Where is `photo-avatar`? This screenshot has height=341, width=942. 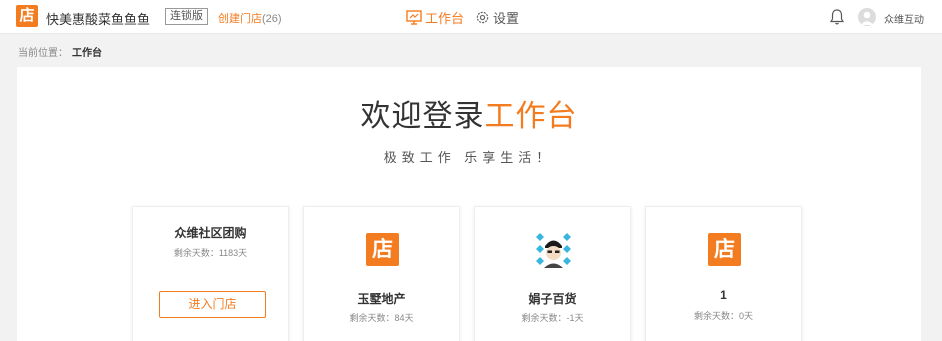 photo-avatar is located at coordinates (553, 250).